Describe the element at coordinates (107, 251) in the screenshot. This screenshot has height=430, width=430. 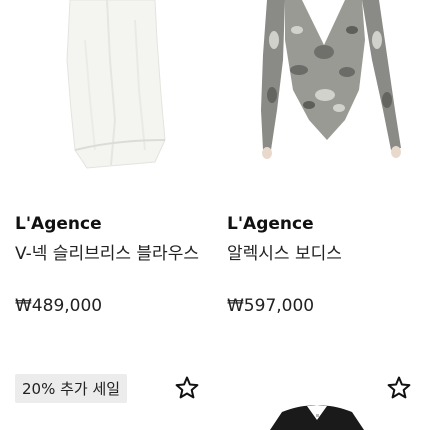
I see `product-name: V-넥 슬리브리스 블라우스` at that location.